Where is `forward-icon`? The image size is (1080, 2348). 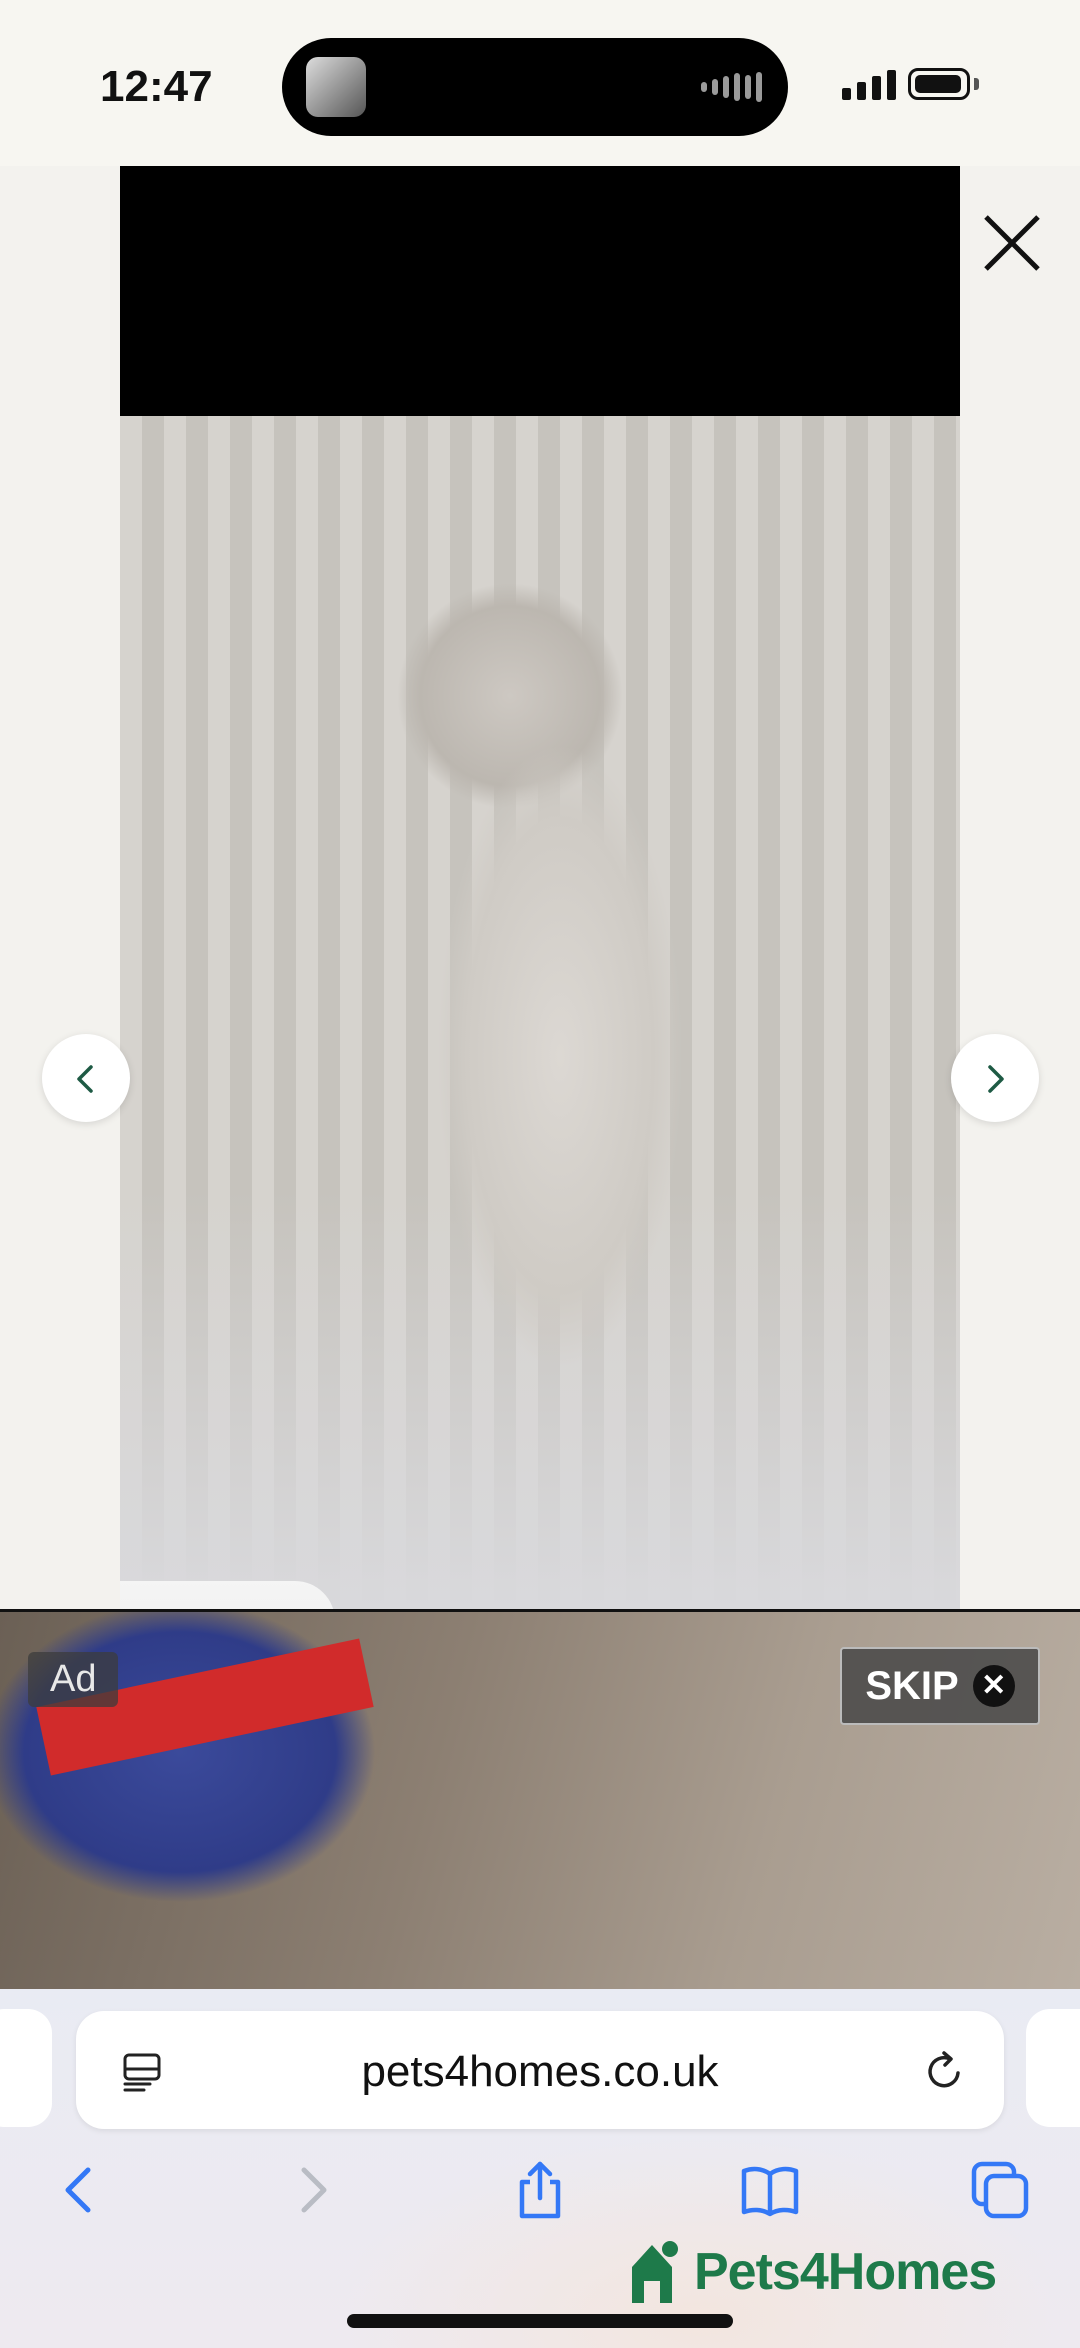 forward-icon is located at coordinates (314, 2189).